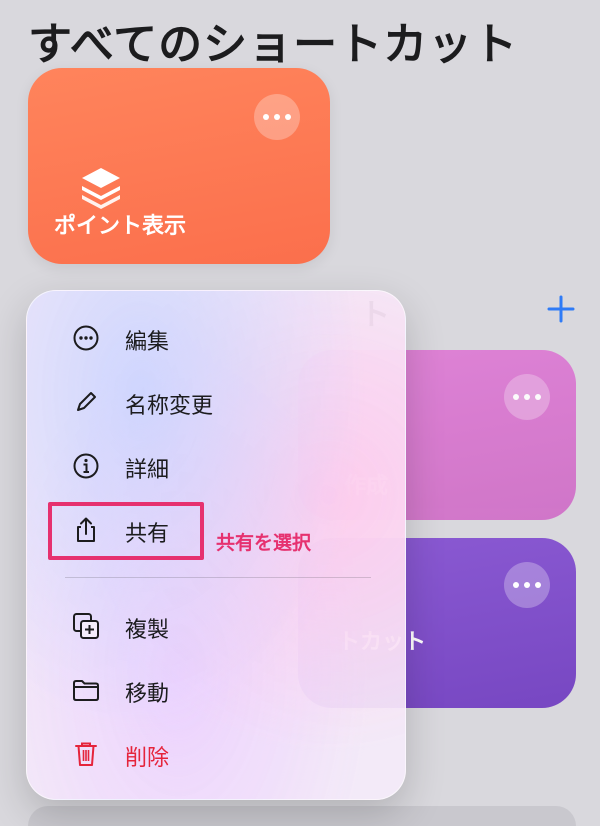  What do you see at coordinates (264, 543) in the screenshot?
I see `annotation-label: 共有を選択` at bounding box center [264, 543].